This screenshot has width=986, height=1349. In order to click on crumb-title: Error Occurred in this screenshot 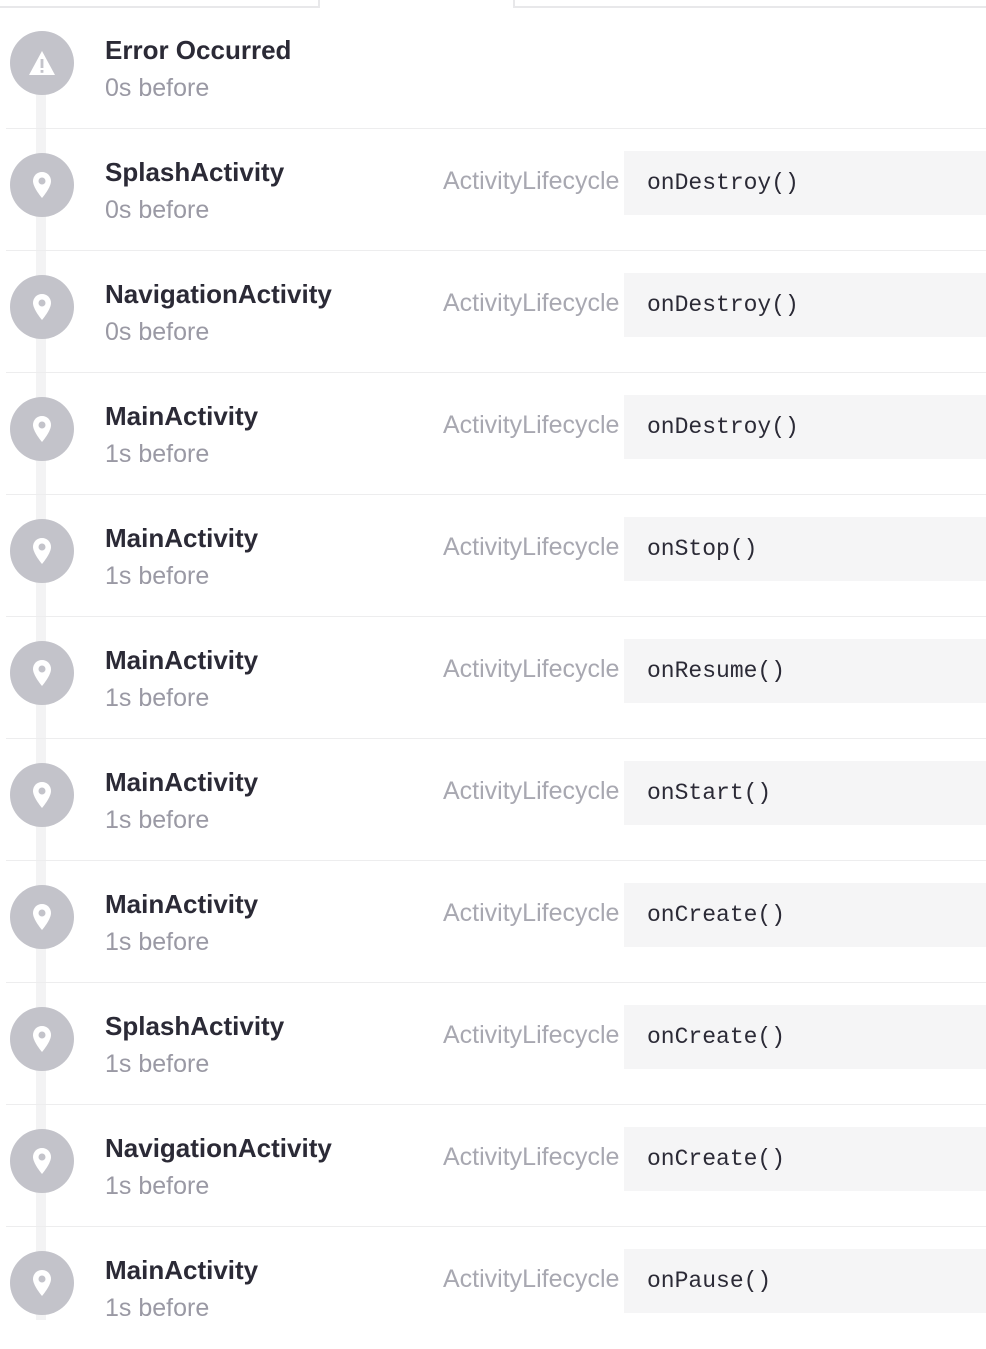, I will do `click(198, 50)`.